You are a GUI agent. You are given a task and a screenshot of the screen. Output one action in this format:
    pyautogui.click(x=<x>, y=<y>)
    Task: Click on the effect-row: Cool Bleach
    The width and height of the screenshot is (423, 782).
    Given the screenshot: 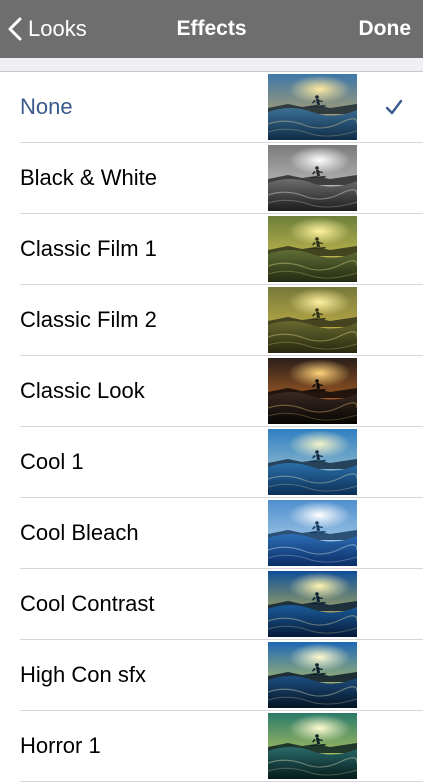 What is the action you would take?
    pyautogui.click(x=211, y=533)
    